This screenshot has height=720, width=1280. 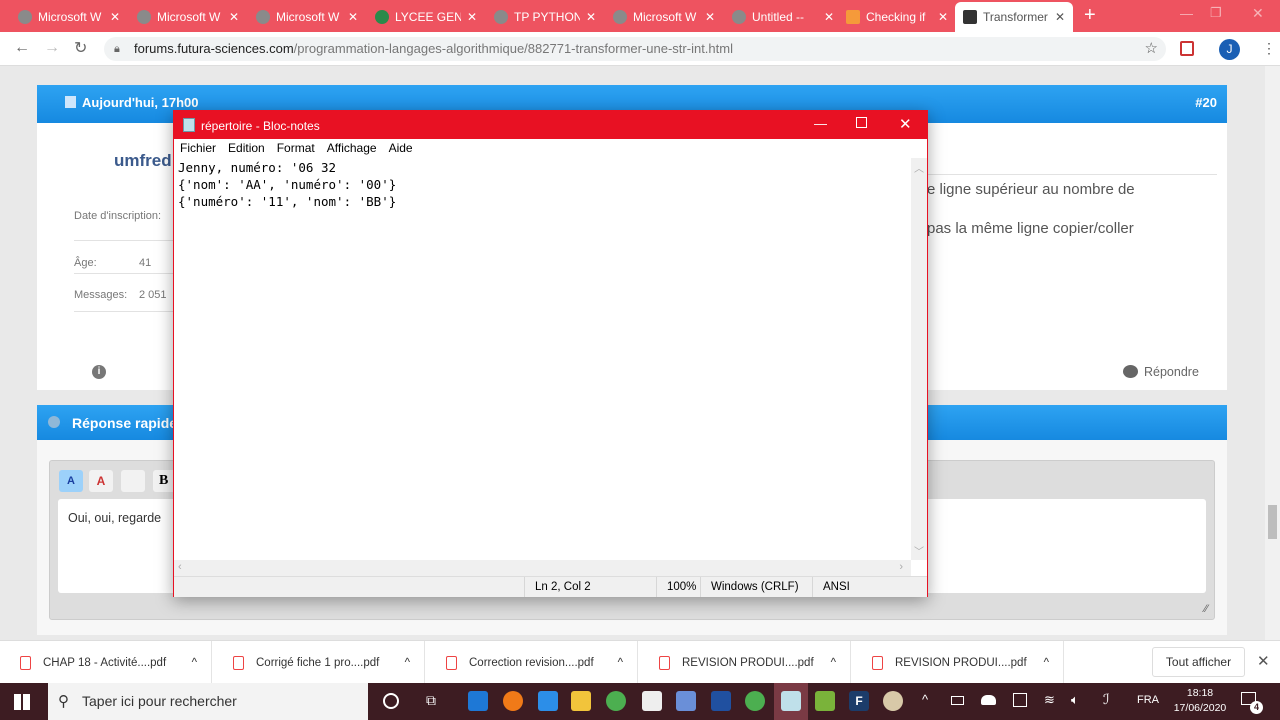 I want to click on pdf-icon, so click(x=664, y=662).